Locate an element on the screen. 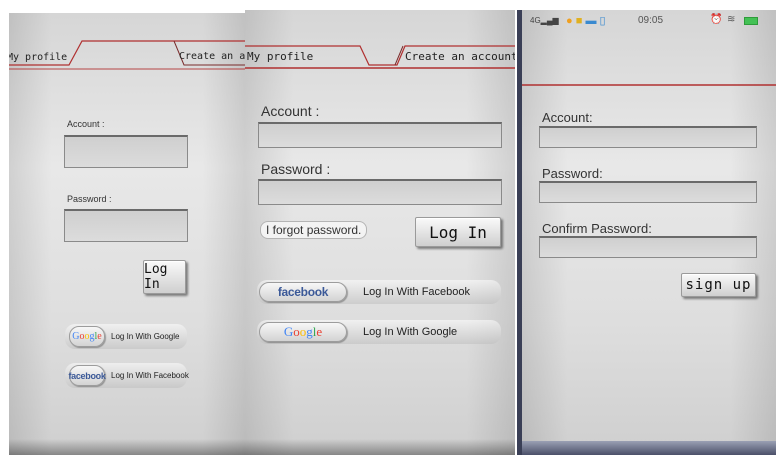 The width and height of the screenshot is (776, 455). signup-button: sign up is located at coordinates (718, 285).